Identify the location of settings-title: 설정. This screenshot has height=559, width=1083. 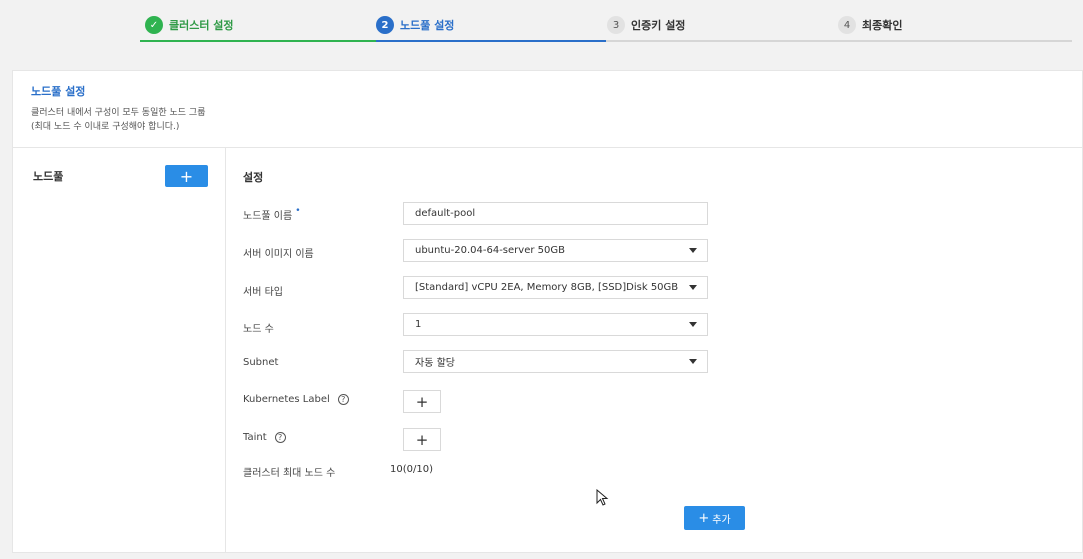
(253, 177).